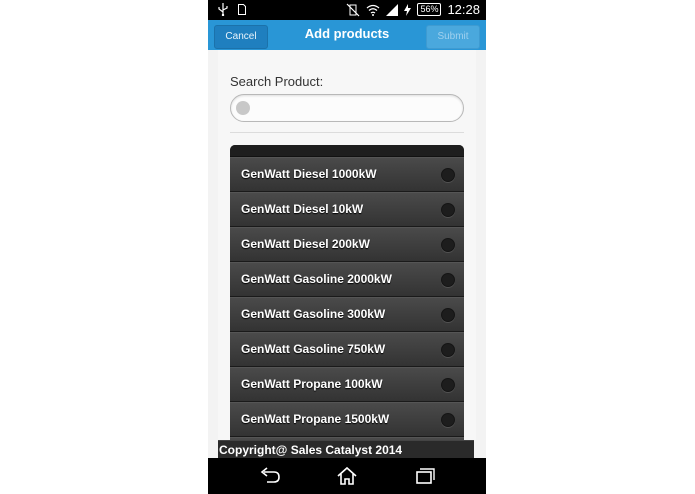 The image size is (695, 494). Describe the element at coordinates (305, 244) in the screenshot. I see `product-label: GenWatt Diesel 200kW` at that location.